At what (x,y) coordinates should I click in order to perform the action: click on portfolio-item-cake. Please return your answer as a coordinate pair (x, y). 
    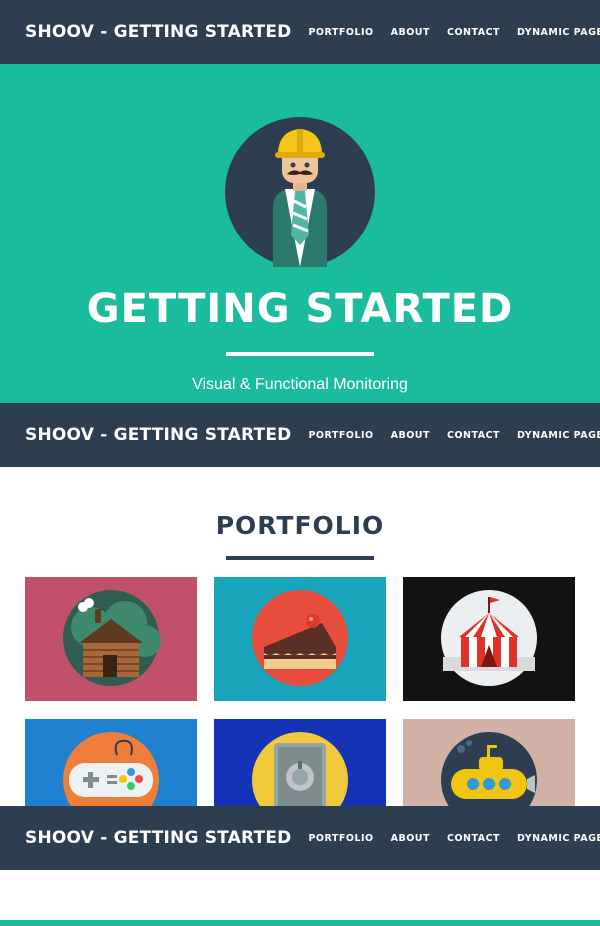
    Looking at the image, I should click on (300, 639).